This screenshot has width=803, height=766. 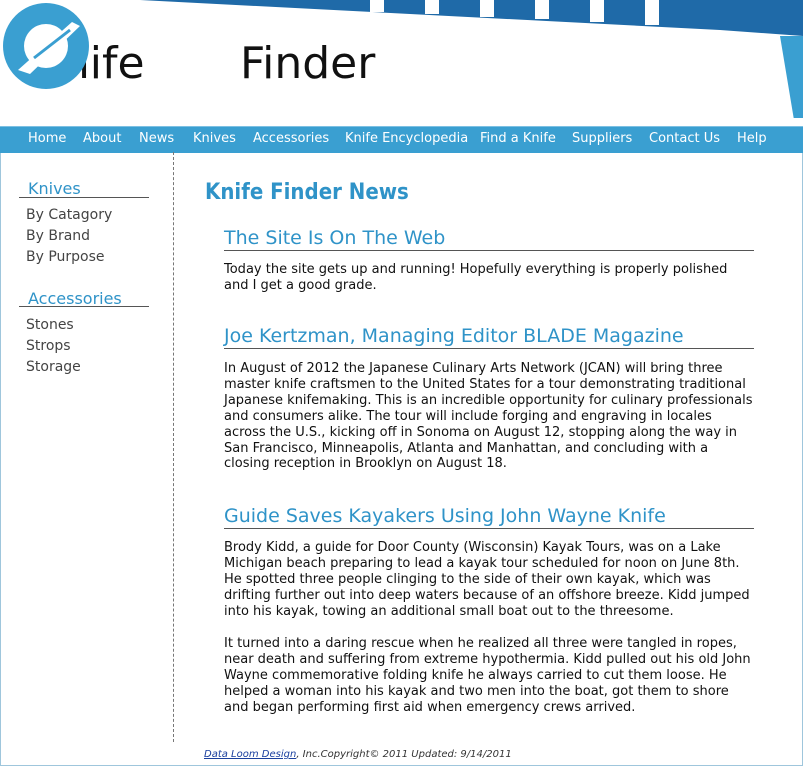 What do you see at coordinates (404, 754) in the screenshot?
I see `footer-copyright: , Inc.Copyright© 2011 Updated: 9/14/2011` at bounding box center [404, 754].